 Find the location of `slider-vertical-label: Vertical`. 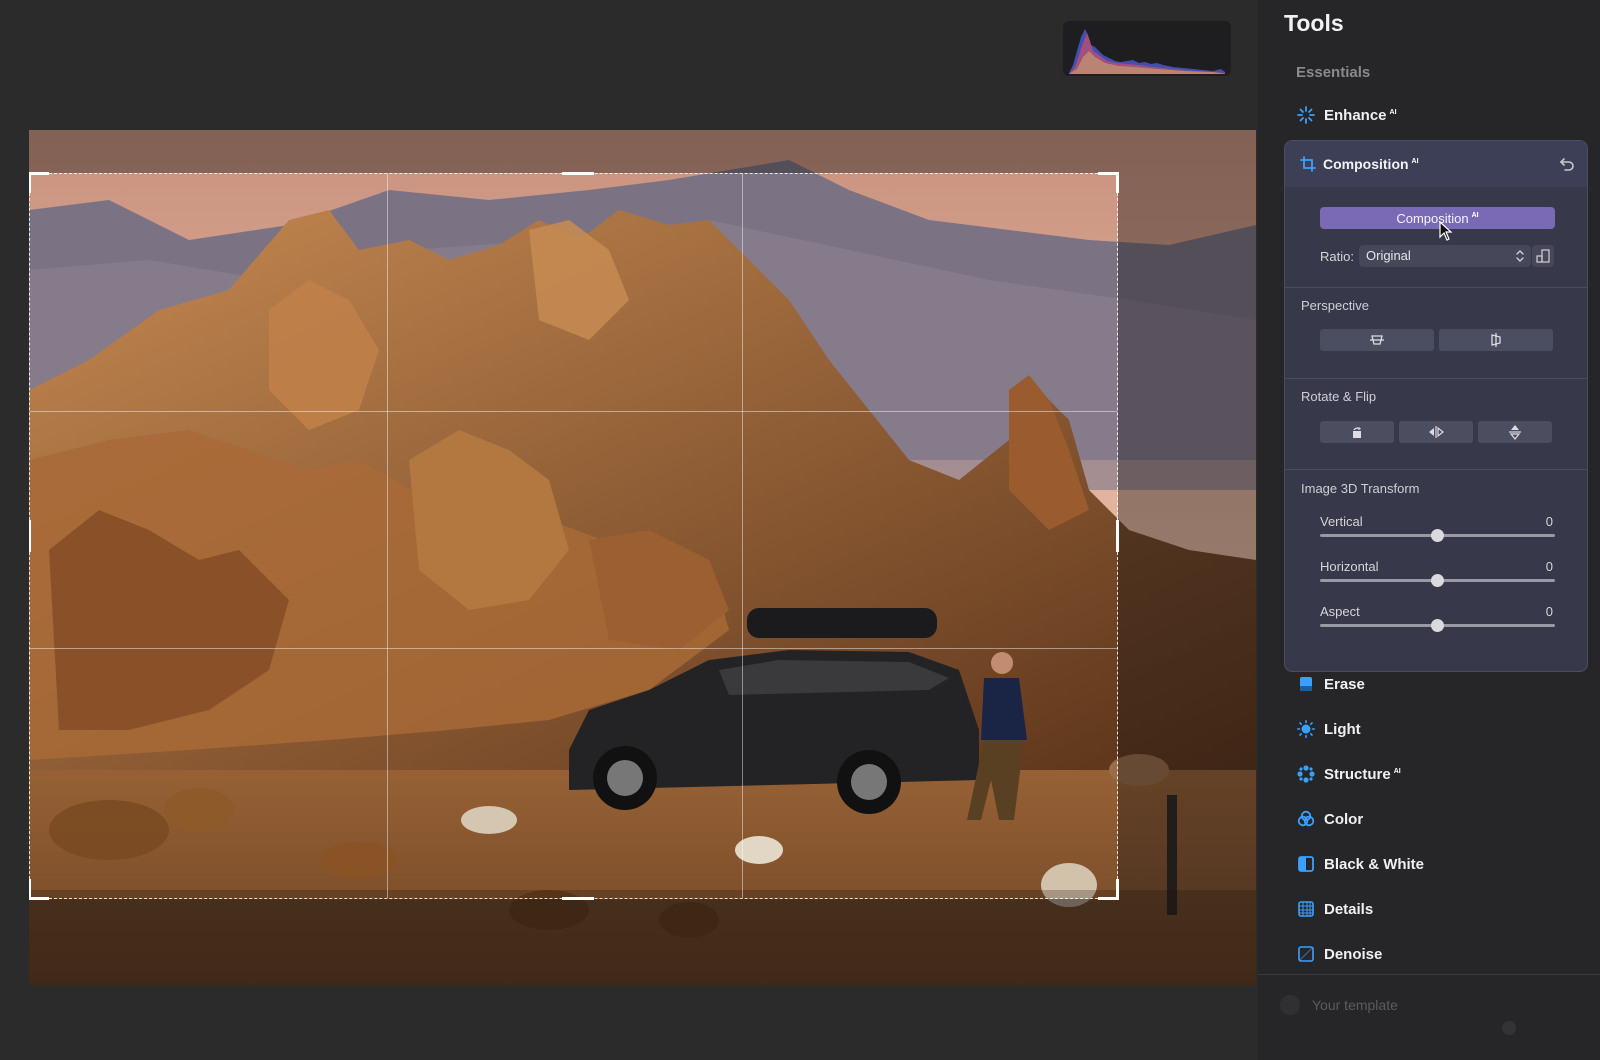

slider-vertical-label: Vertical is located at coordinates (1341, 521).